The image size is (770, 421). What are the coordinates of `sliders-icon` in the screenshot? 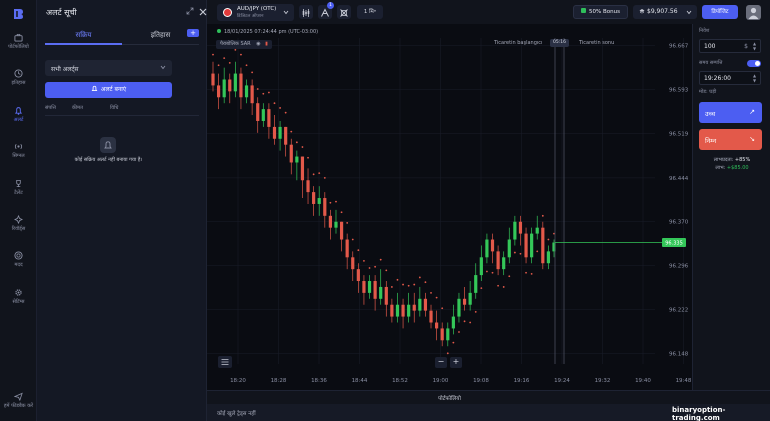 It's located at (225, 362).